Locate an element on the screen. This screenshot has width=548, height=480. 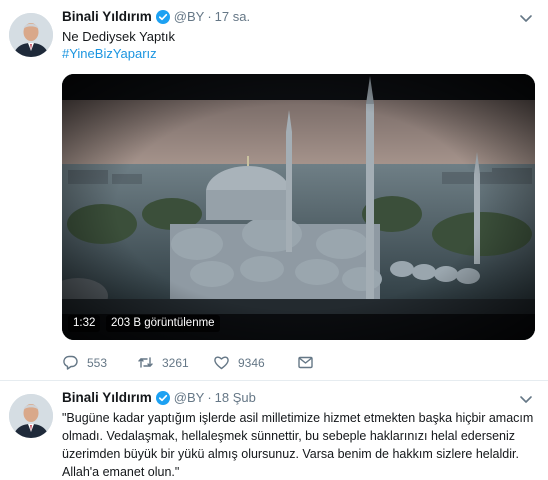
tweet-timestamp: 17 sa. is located at coordinates (232, 16).